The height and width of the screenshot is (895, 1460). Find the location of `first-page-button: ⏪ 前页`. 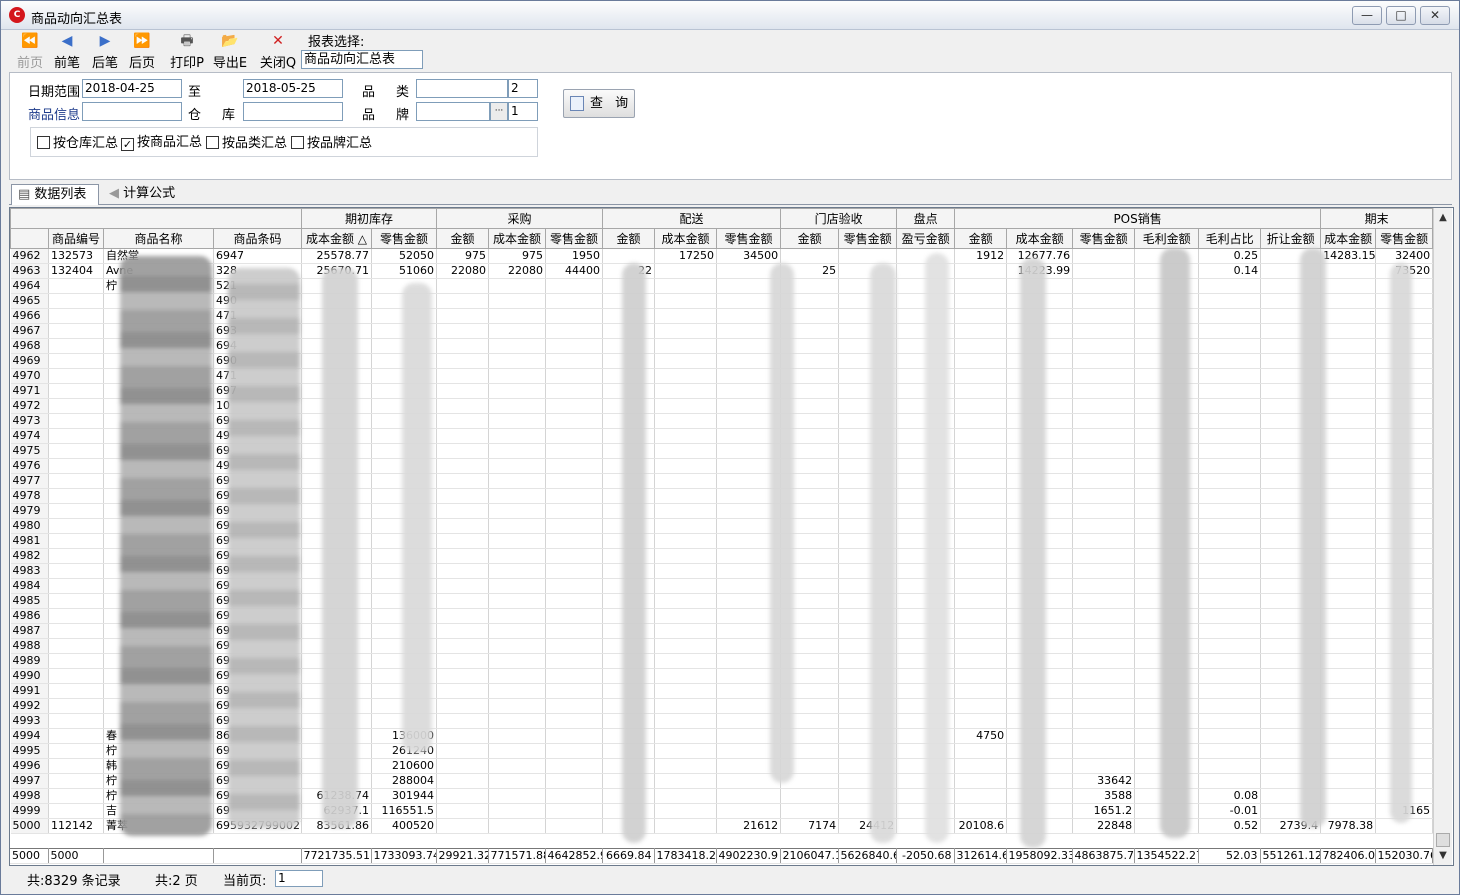

first-page-button: ⏪ 前页 is located at coordinates (30, 52).